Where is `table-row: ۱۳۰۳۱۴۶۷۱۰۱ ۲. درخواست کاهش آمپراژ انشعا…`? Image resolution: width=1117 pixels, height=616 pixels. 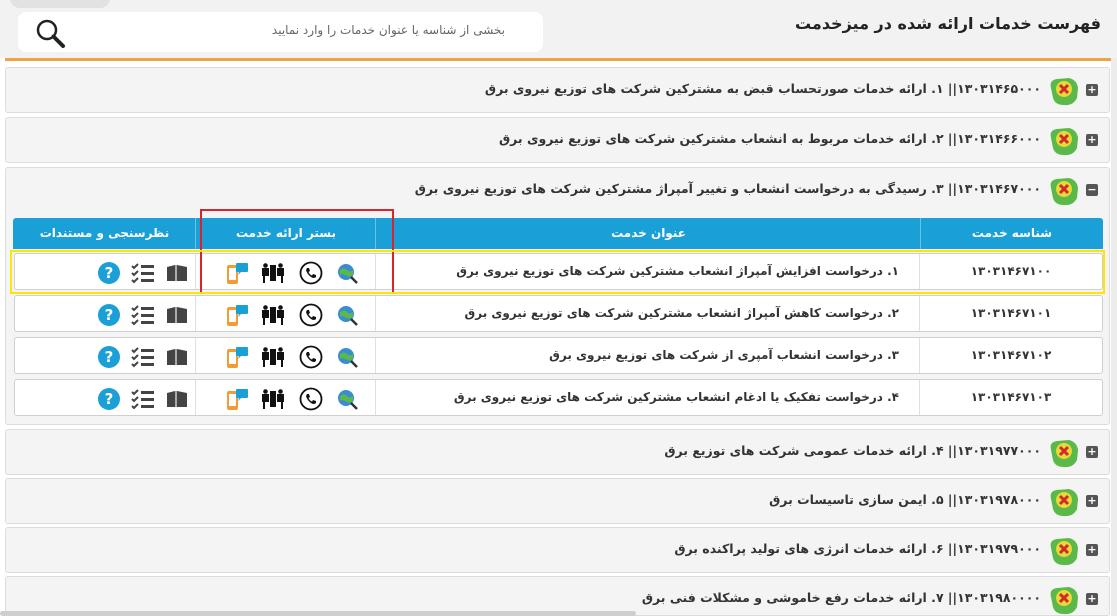 table-row: ۱۳۰۳۱۴۶۷۱۰۱ ۲. درخواست کاهش آمپراژ انشعا… is located at coordinates (558, 313).